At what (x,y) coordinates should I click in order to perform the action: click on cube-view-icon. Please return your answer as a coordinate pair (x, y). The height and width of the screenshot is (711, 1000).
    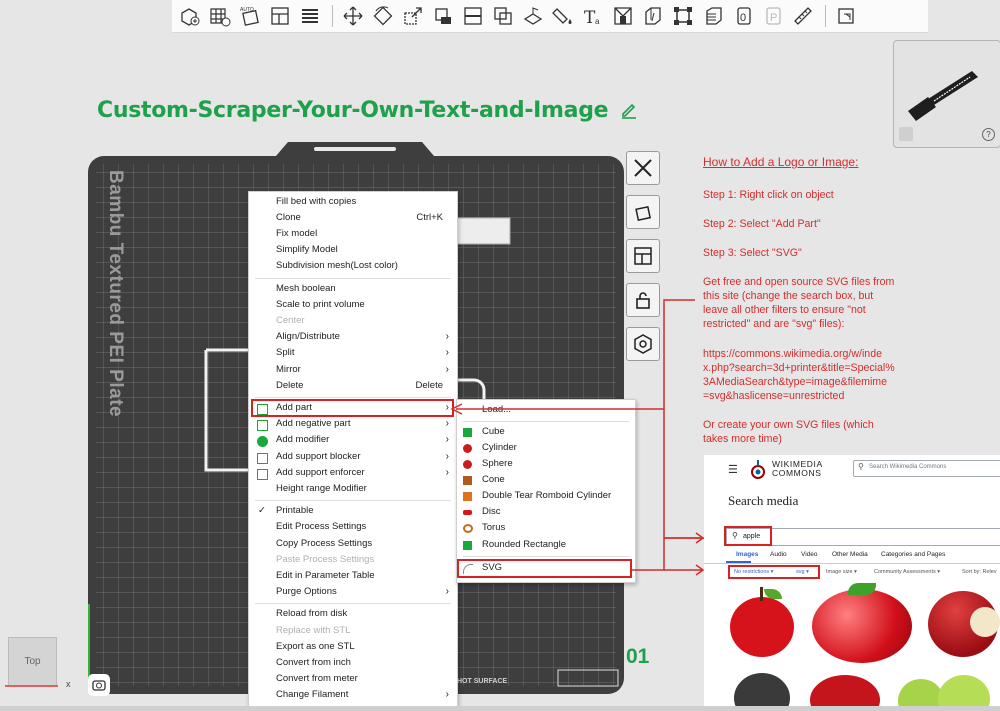
    Looking at the image, I should click on (906, 134).